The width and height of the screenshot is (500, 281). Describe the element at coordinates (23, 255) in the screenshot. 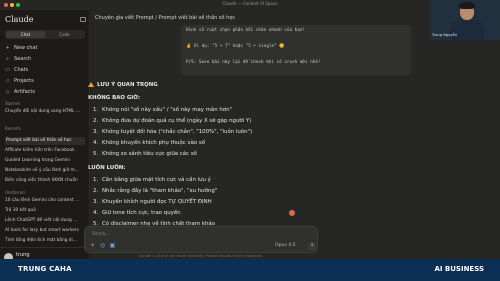

I see `user-name: trung` at that location.